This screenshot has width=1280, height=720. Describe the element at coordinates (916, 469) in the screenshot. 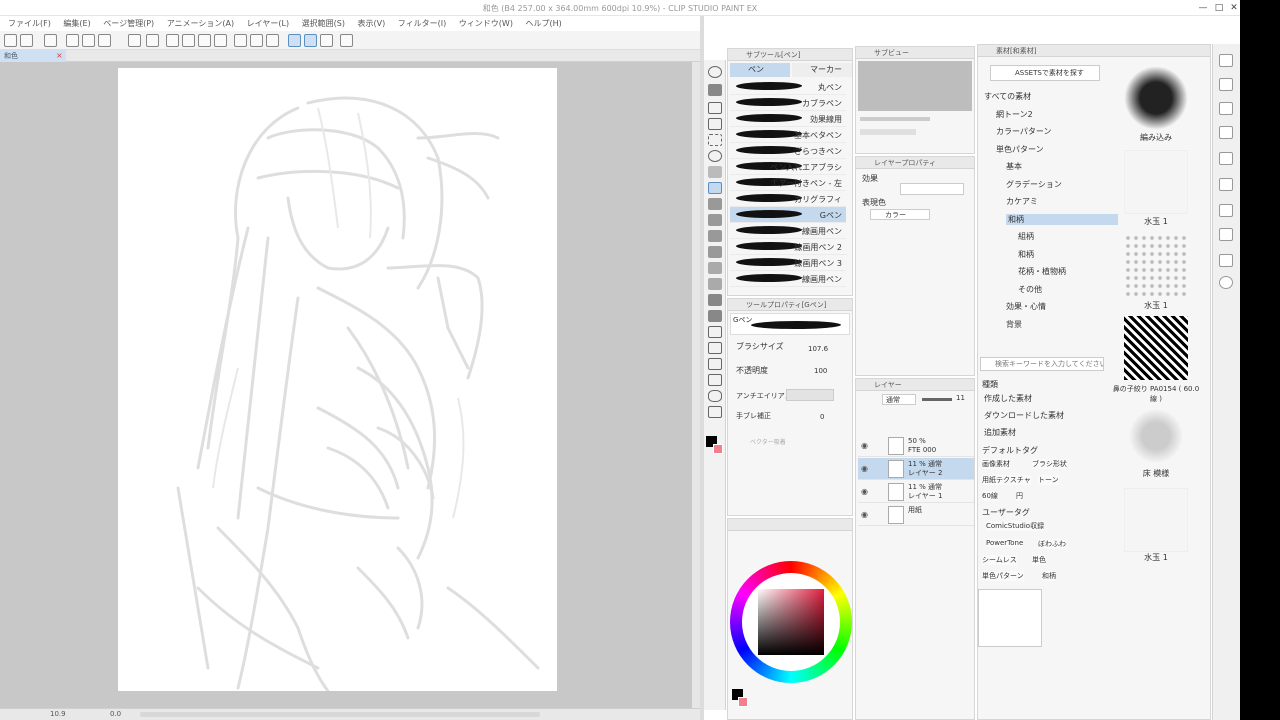

I see `layer-row: ◉ 11 % 通常 レイヤー 2` at that location.